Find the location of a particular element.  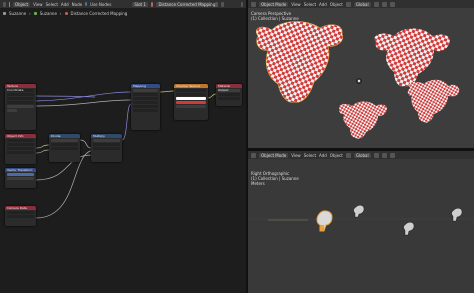

mapping-type-field is located at coordinates (145, 90).